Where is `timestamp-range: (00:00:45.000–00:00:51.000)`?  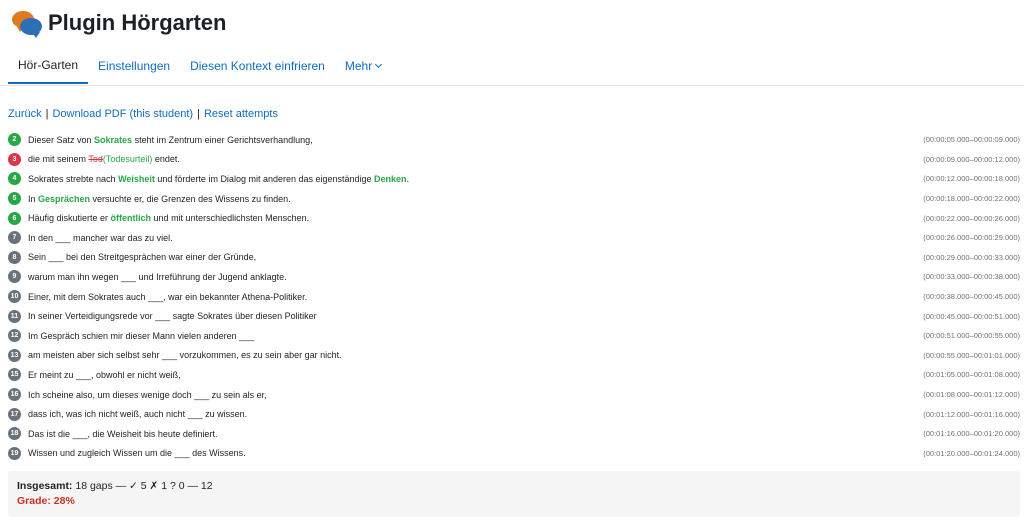 timestamp-range: (00:00:45.000–00:00:51.000) is located at coordinates (971, 316).